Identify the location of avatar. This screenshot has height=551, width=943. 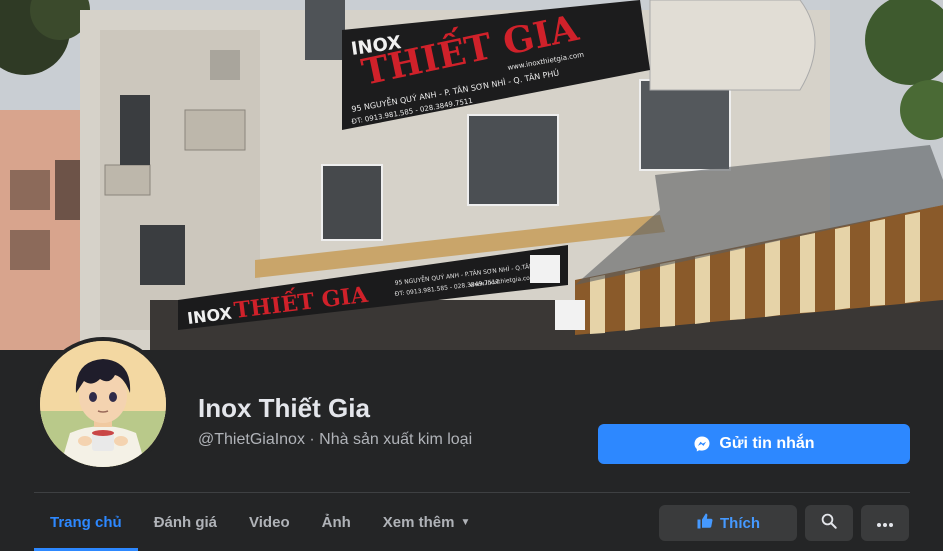
(103, 404).